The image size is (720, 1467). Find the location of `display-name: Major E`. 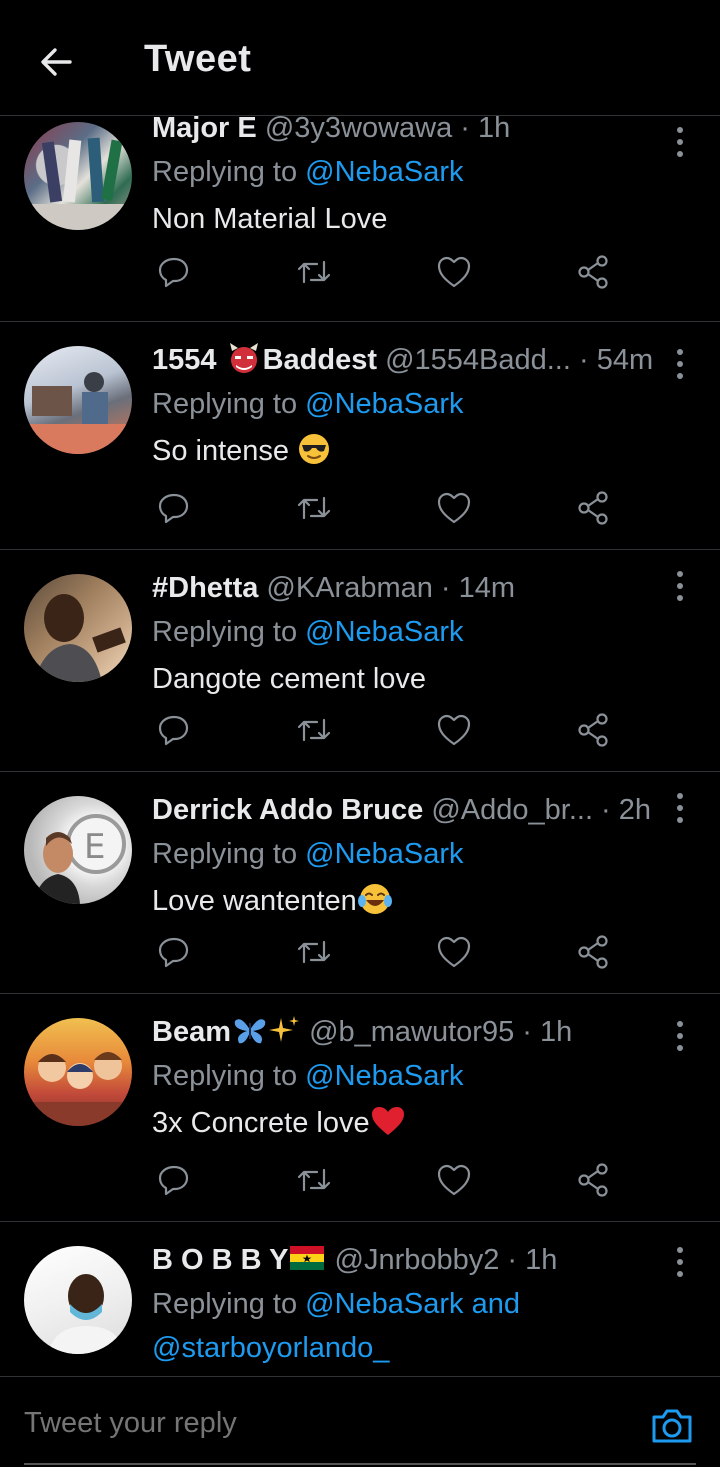

display-name: Major E is located at coordinates (204, 130).